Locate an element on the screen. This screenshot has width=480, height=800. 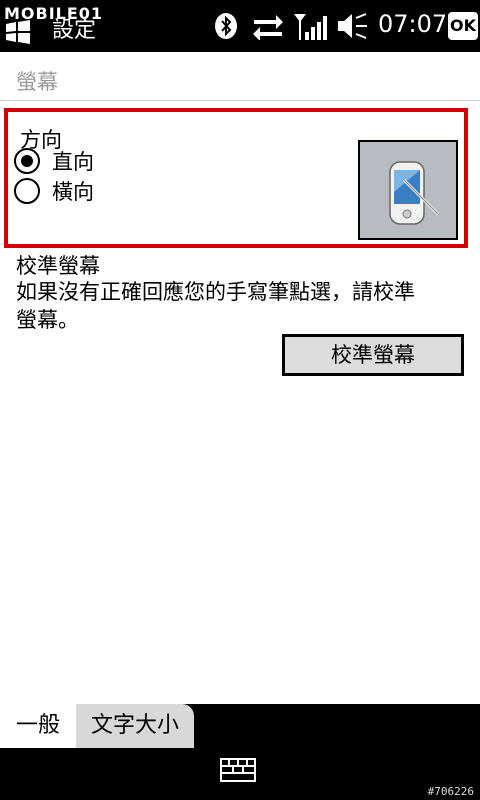
tab-general: 一般 is located at coordinates (38, 726).